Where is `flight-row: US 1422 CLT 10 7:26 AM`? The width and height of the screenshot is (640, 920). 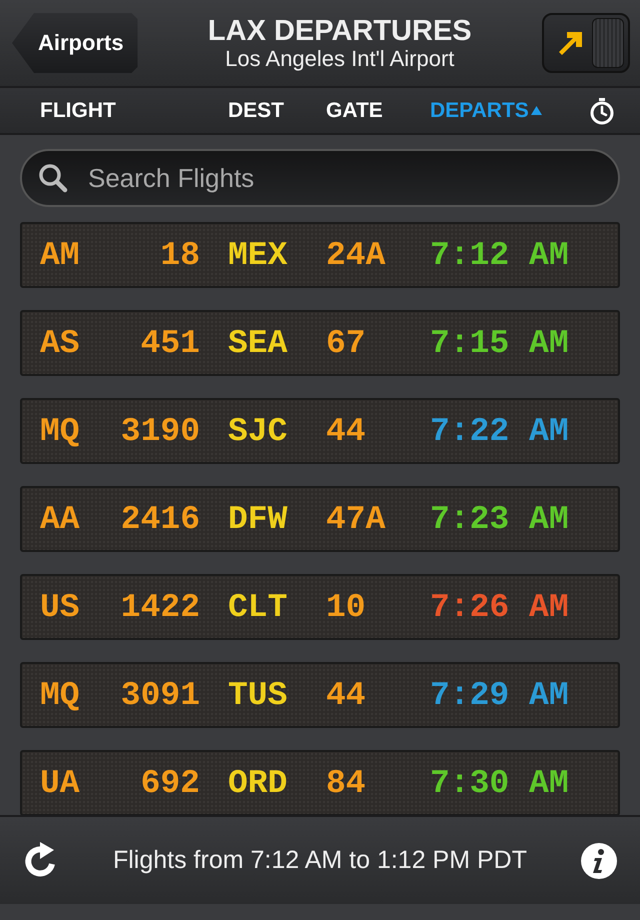
flight-row: US 1422 CLT 10 7:26 AM is located at coordinates (320, 607).